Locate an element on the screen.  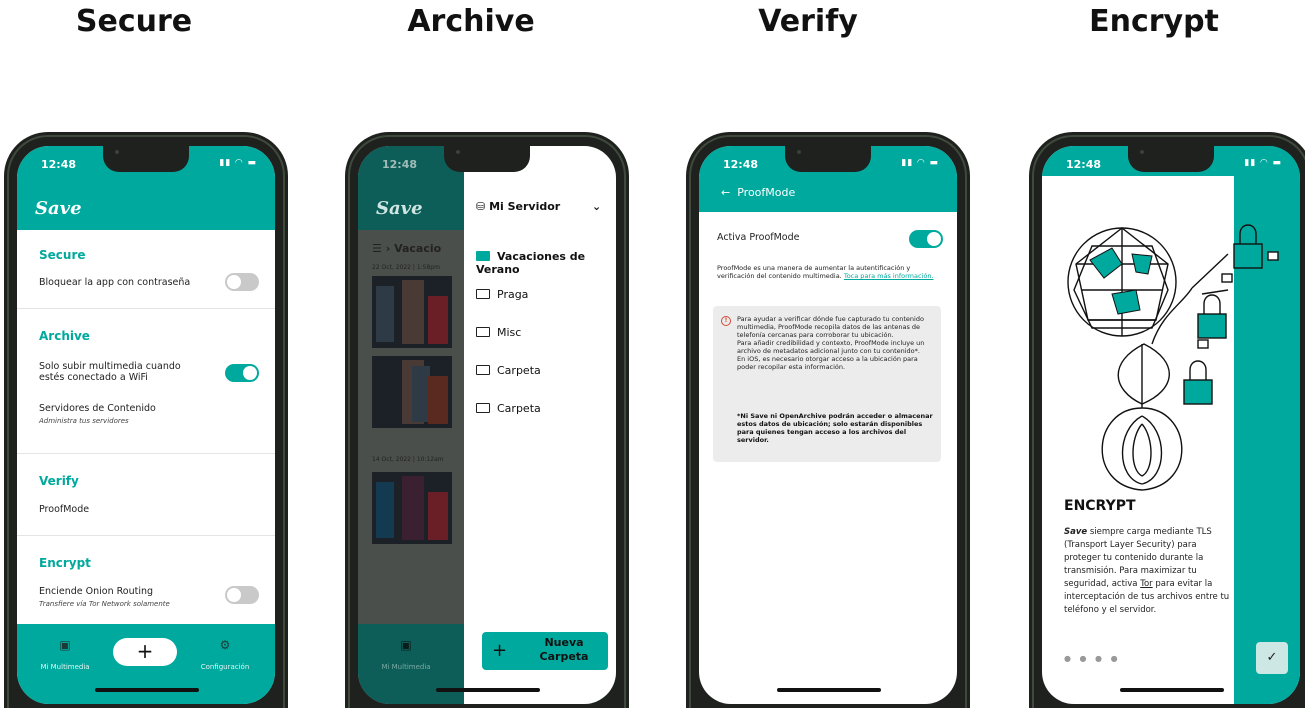
onboarding-title: ENCRYPT is located at coordinates (1100, 506).